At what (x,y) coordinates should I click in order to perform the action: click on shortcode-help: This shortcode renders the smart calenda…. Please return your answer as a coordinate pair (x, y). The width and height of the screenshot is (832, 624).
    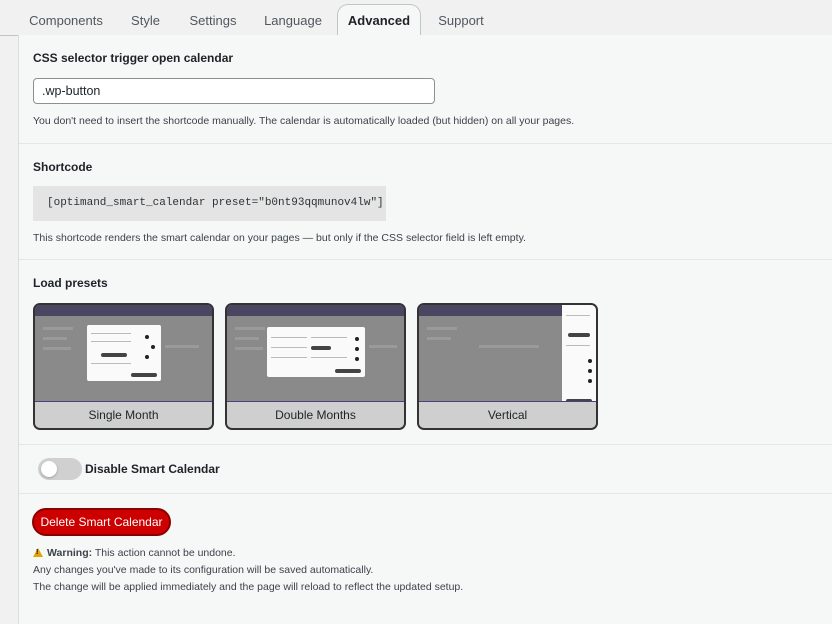
    Looking at the image, I should click on (279, 238).